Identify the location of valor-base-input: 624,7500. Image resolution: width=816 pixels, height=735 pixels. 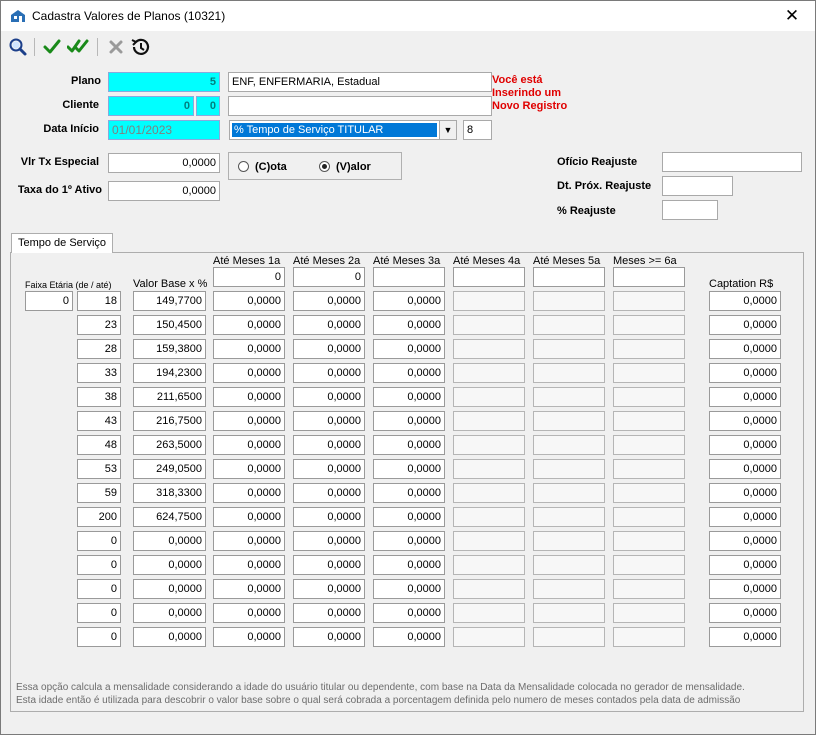
(169, 517).